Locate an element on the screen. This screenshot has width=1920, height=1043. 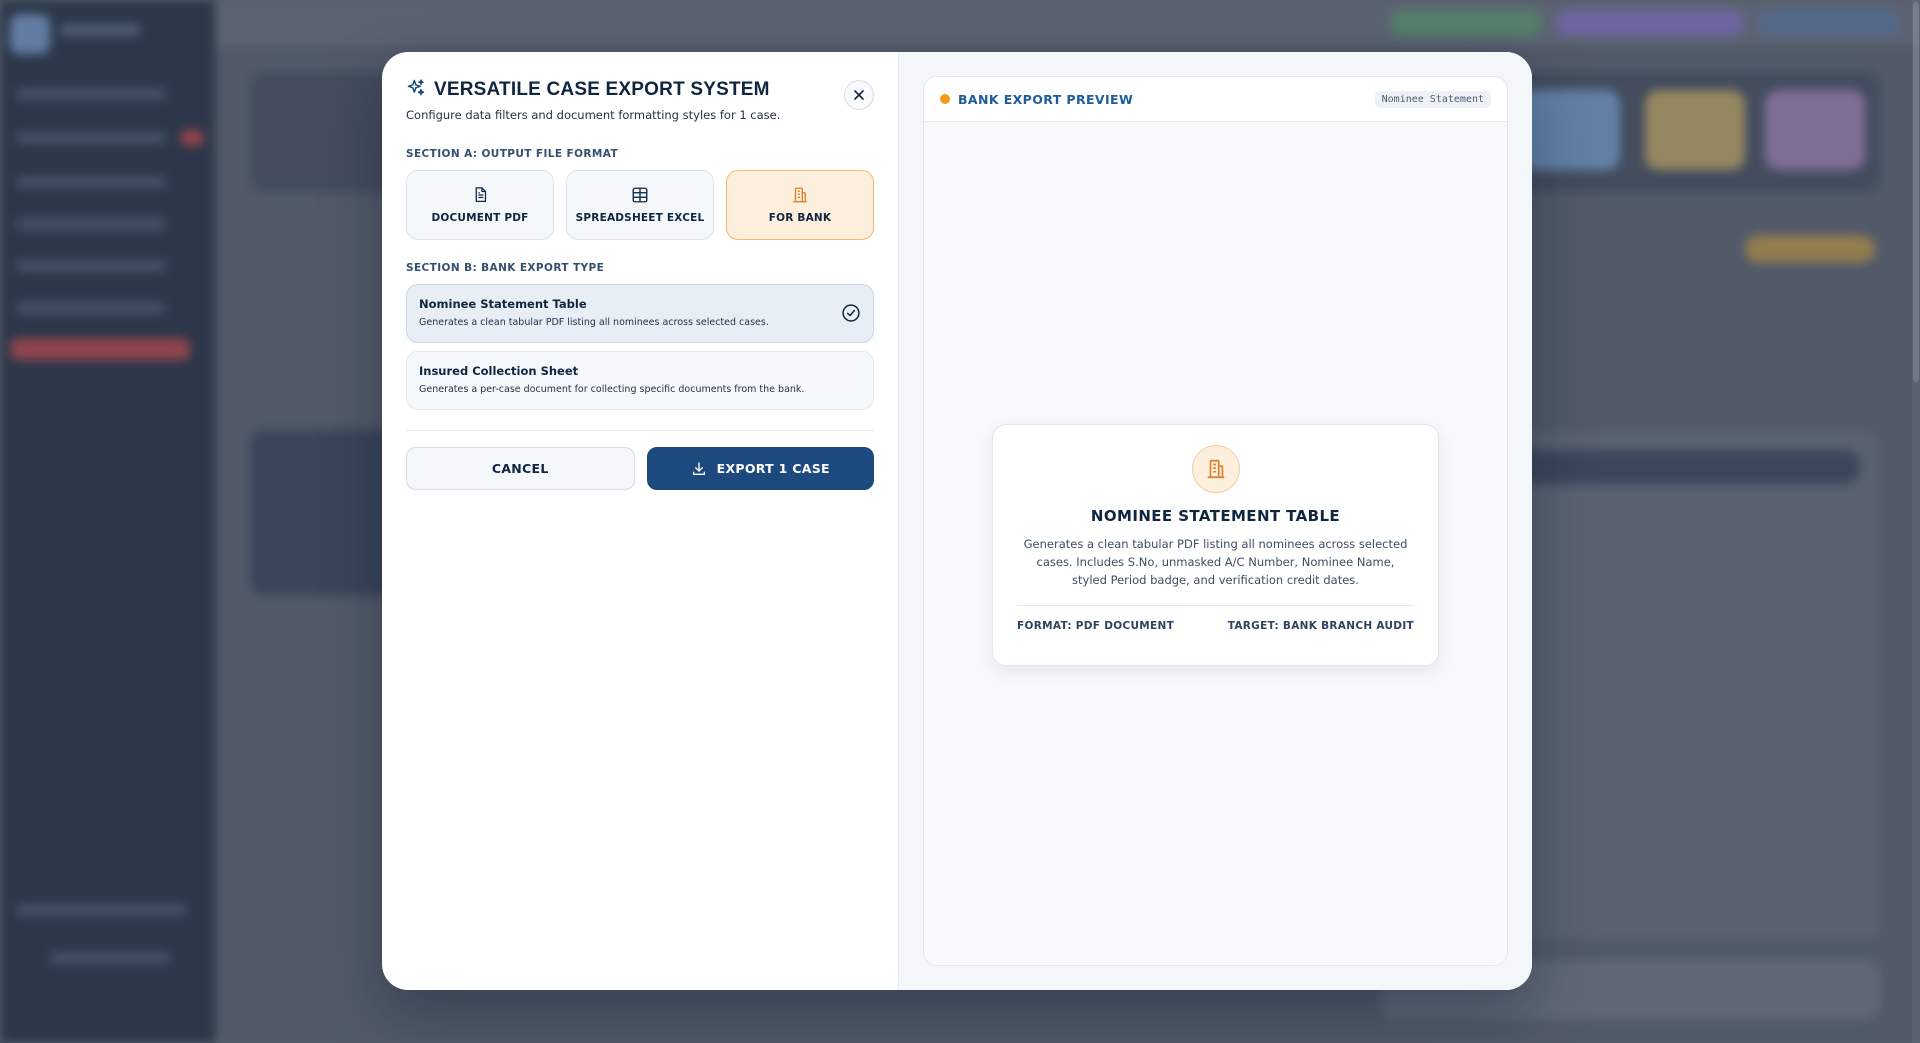
status-dot is located at coordinates (945, 99).